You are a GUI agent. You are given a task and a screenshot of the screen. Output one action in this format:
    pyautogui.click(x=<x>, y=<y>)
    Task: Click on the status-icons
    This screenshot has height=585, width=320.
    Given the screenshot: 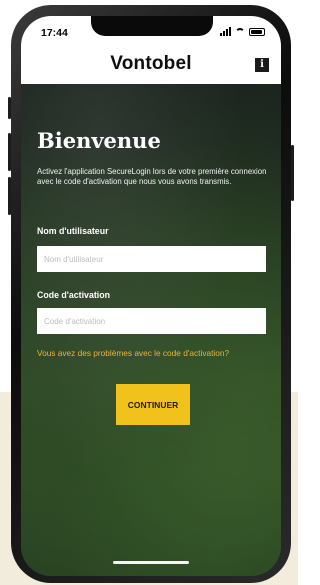 What is the action you would take?
    pyautogui.click(x=242, y=31)
    